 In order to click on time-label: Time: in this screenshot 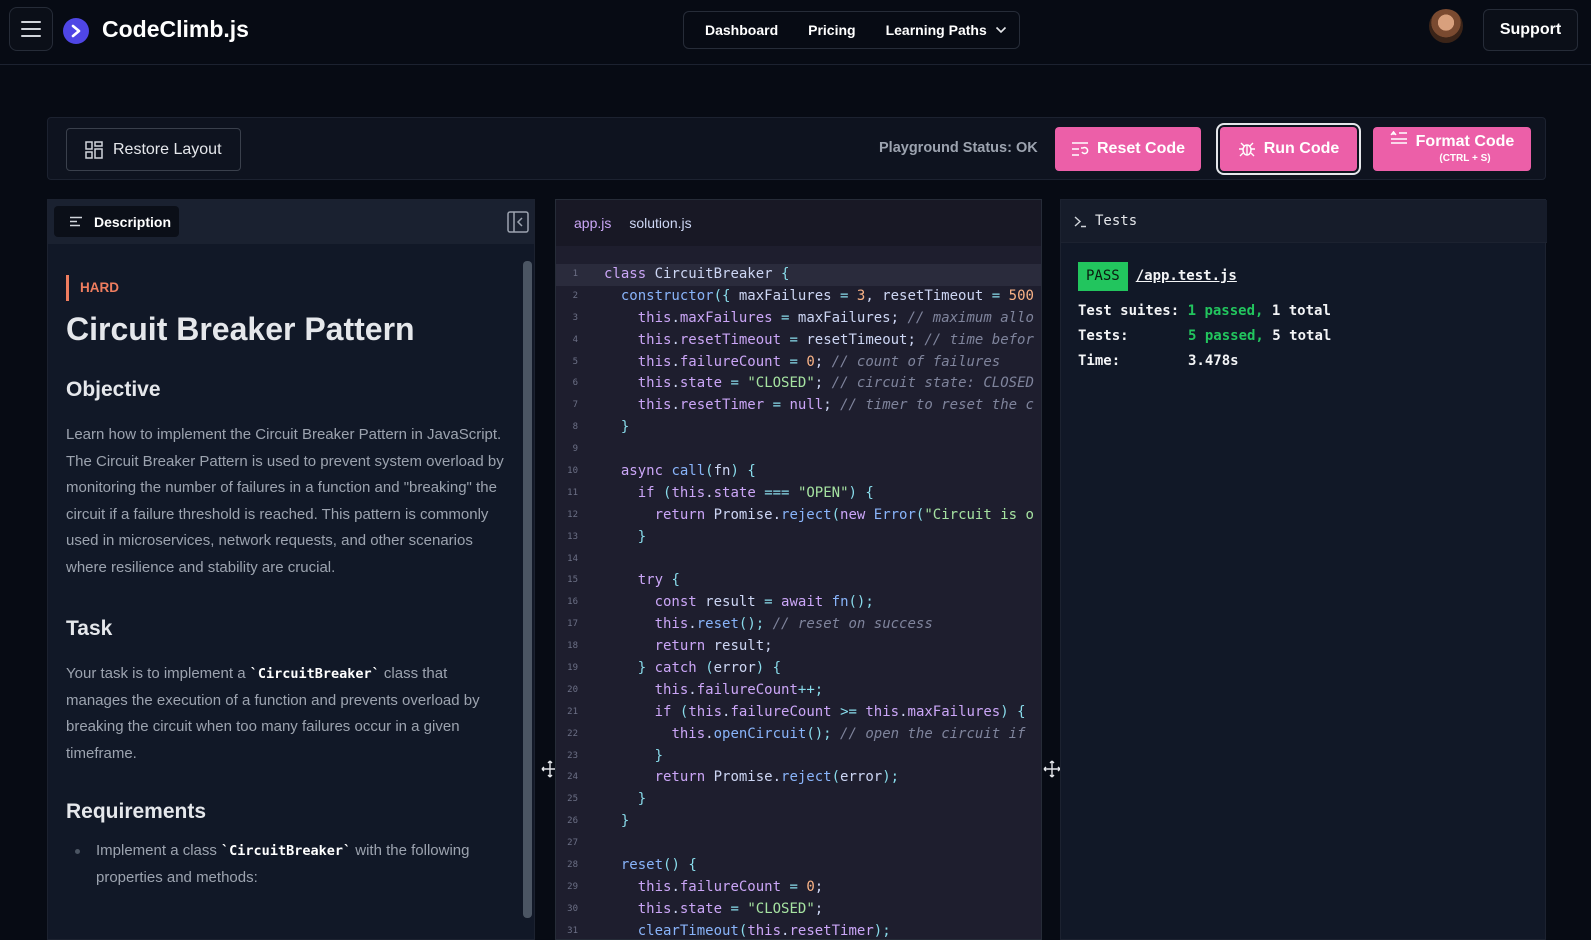, I will do `click(1099, 361)`.